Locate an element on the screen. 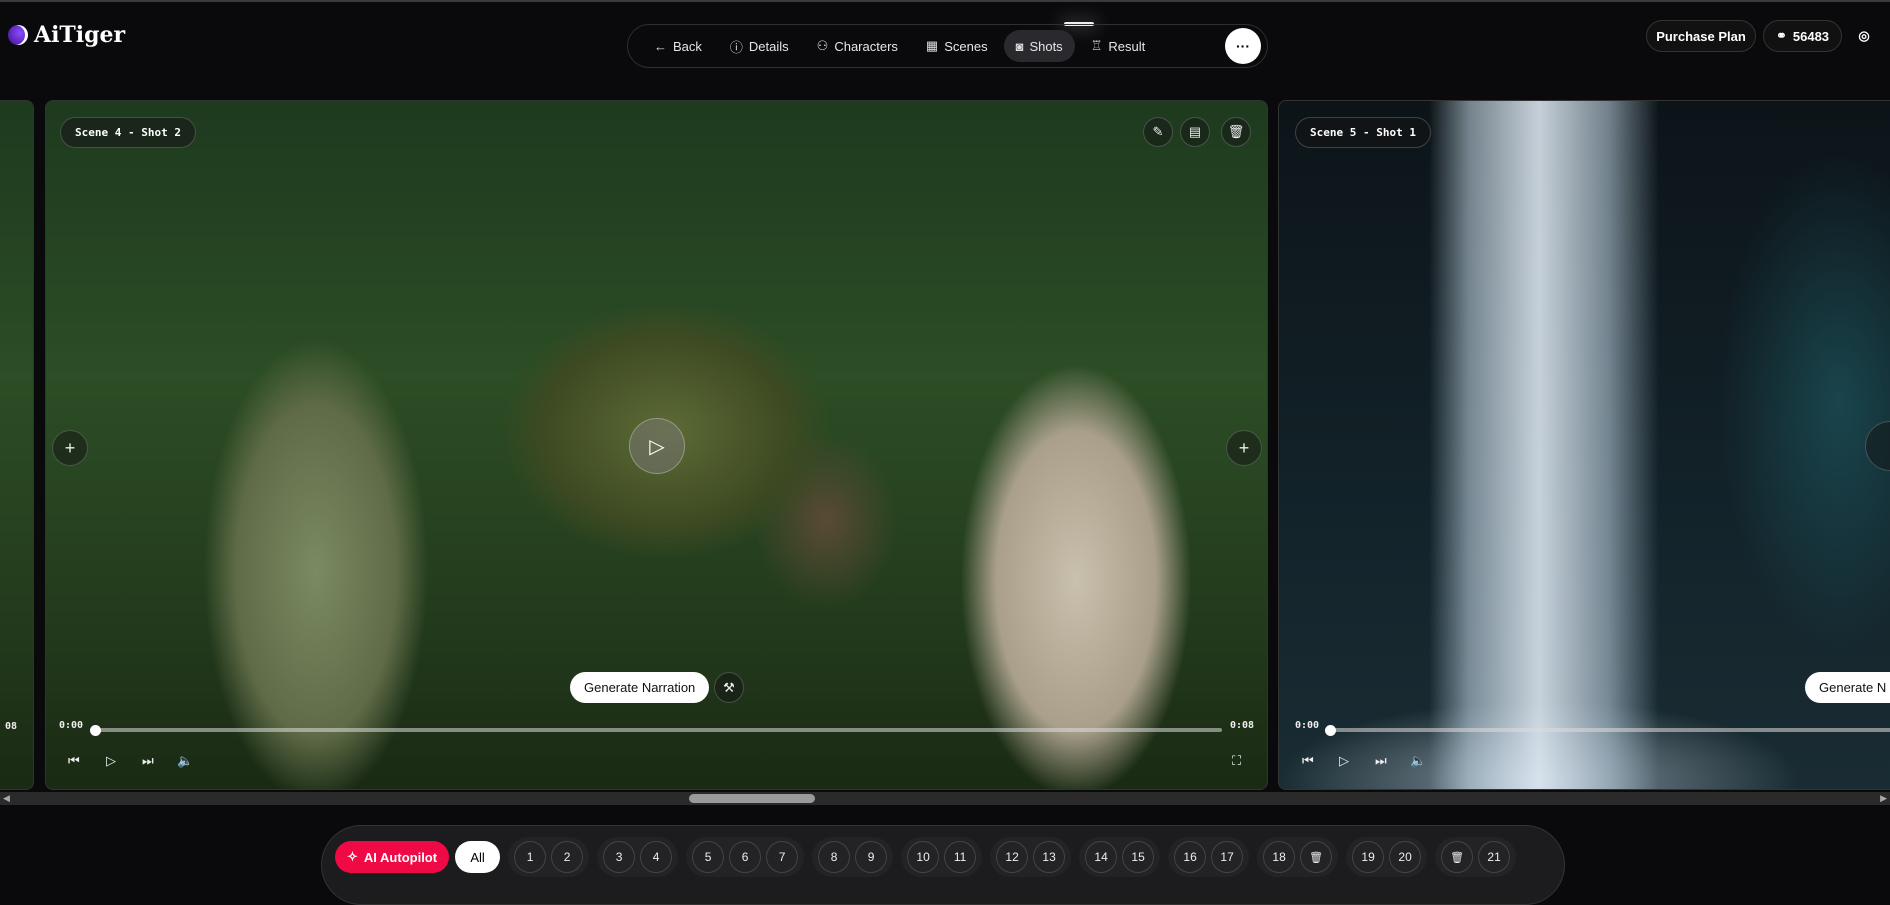 Image resolution: width=1890 pixels, height=905 pixels. nav-label: Characters is located at coordinates (866, 46).